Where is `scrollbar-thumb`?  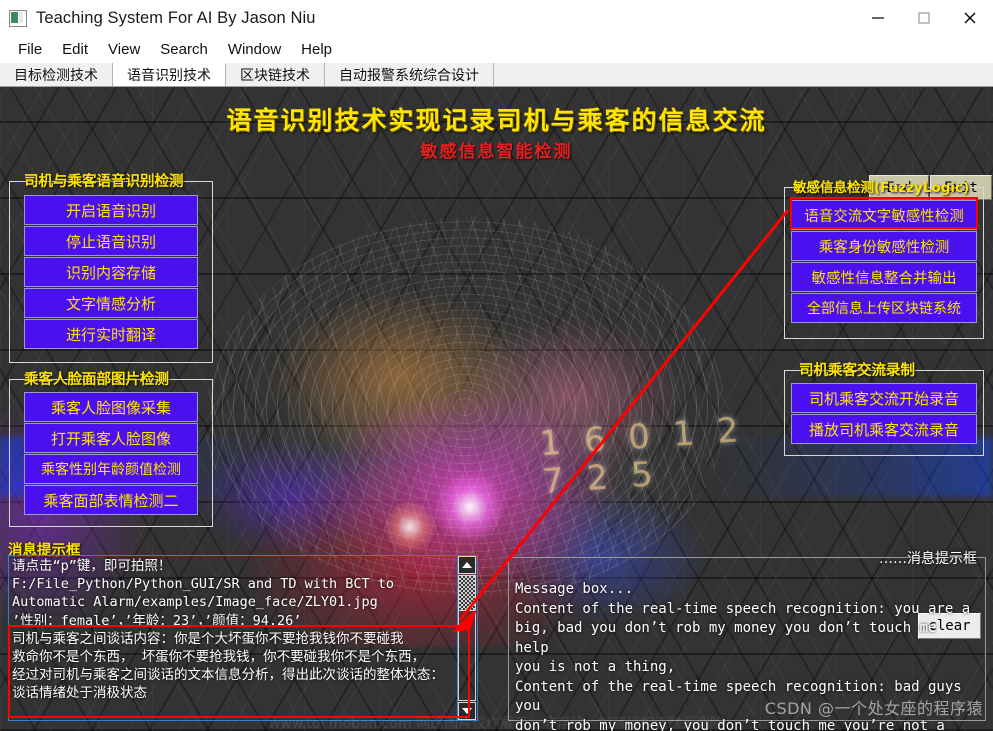 scrollbar-thumb is located at coordinates (467, 593).